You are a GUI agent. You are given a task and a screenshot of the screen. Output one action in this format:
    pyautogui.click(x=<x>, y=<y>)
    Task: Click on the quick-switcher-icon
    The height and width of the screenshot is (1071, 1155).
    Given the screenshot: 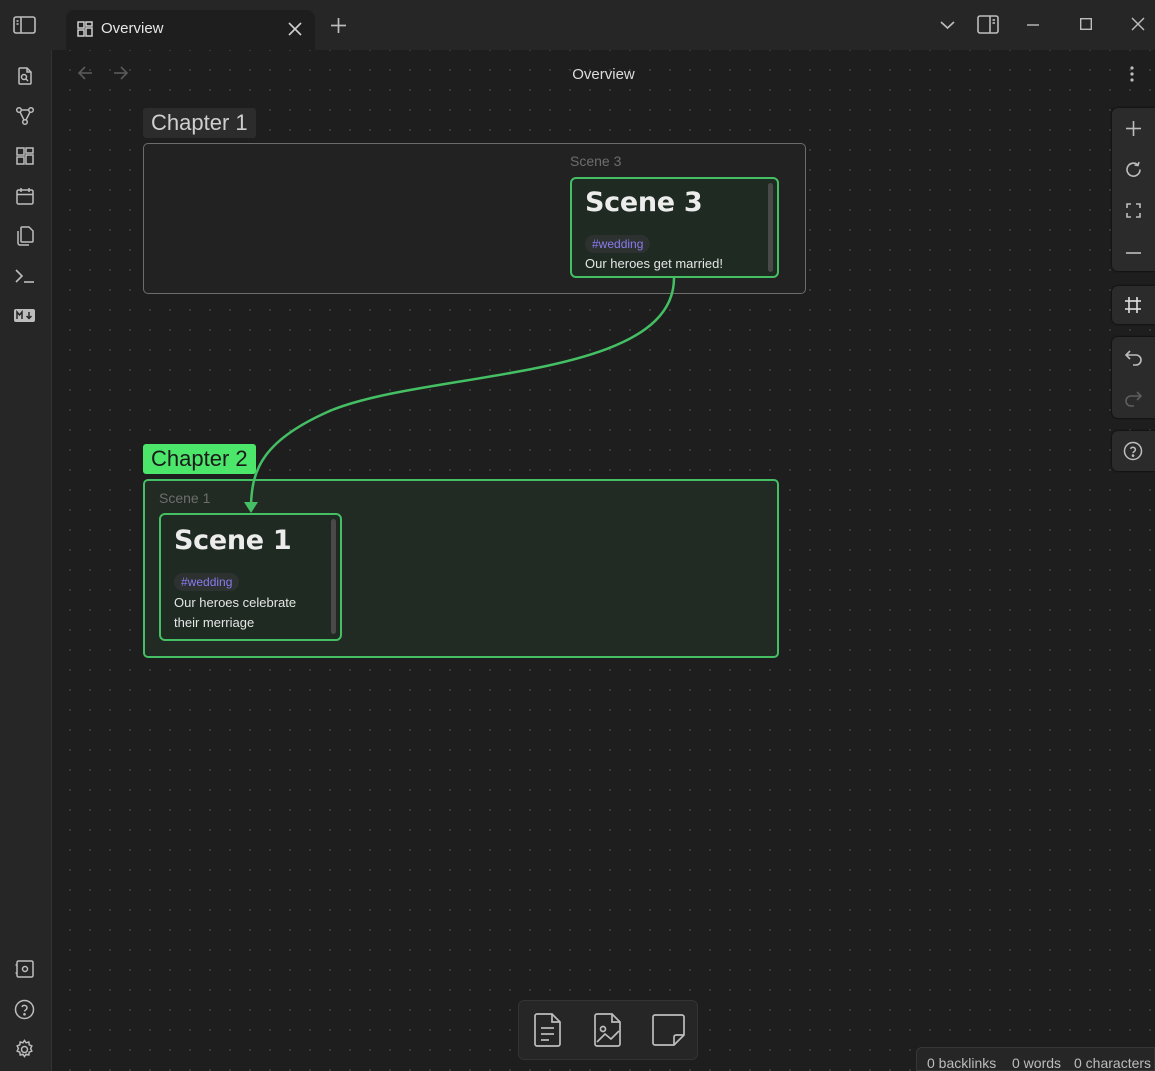 What is the action you would take?
    pyautogui.click(x=25, y=76)
    